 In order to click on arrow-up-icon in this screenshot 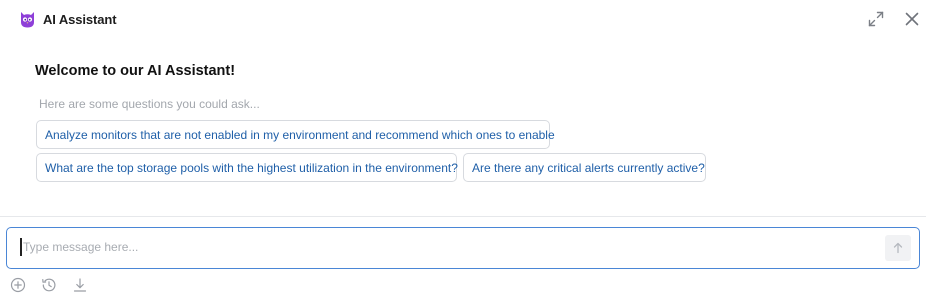, I will do `click(898, 248)`.